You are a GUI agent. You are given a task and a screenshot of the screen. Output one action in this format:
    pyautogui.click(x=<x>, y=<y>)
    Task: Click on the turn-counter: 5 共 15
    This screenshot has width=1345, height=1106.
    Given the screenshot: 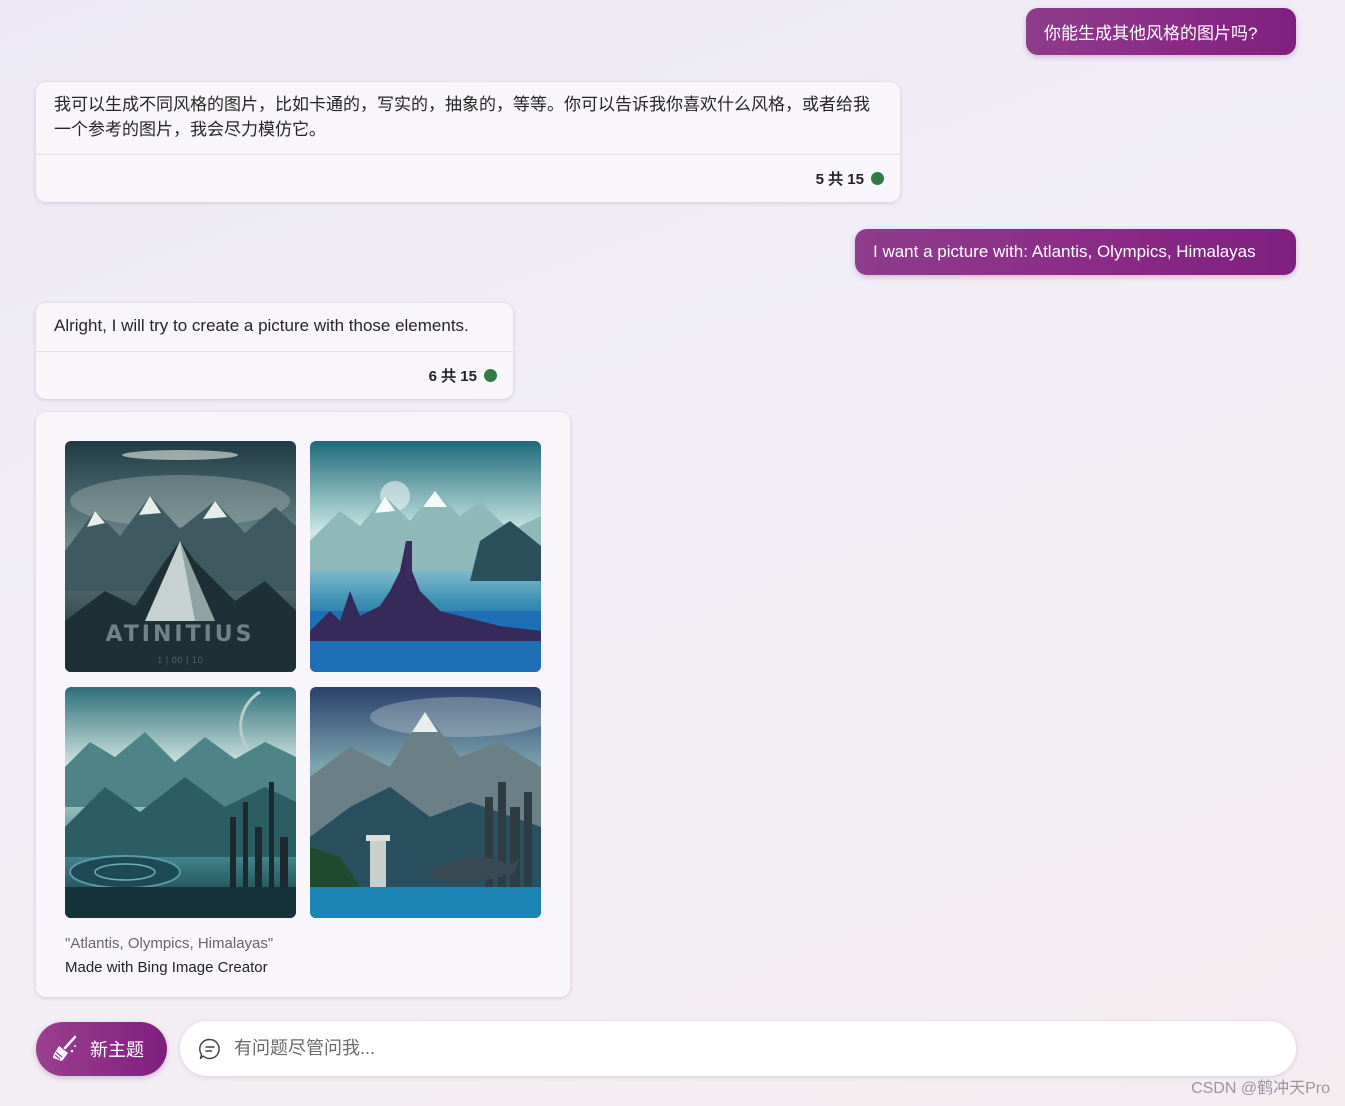 What is the action you would take?
    pyautogui.click(x=839, y=179)
    